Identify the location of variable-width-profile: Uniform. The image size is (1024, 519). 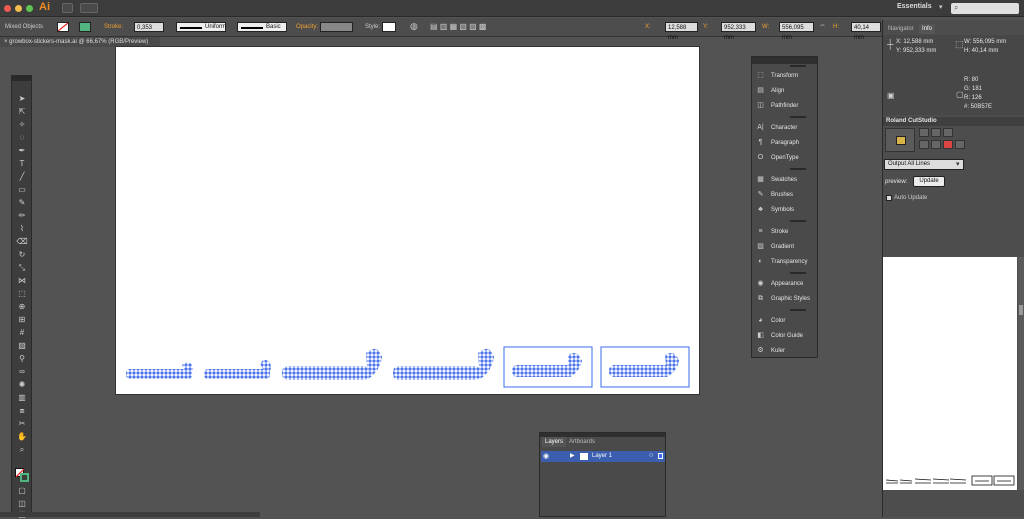
(201, 27).